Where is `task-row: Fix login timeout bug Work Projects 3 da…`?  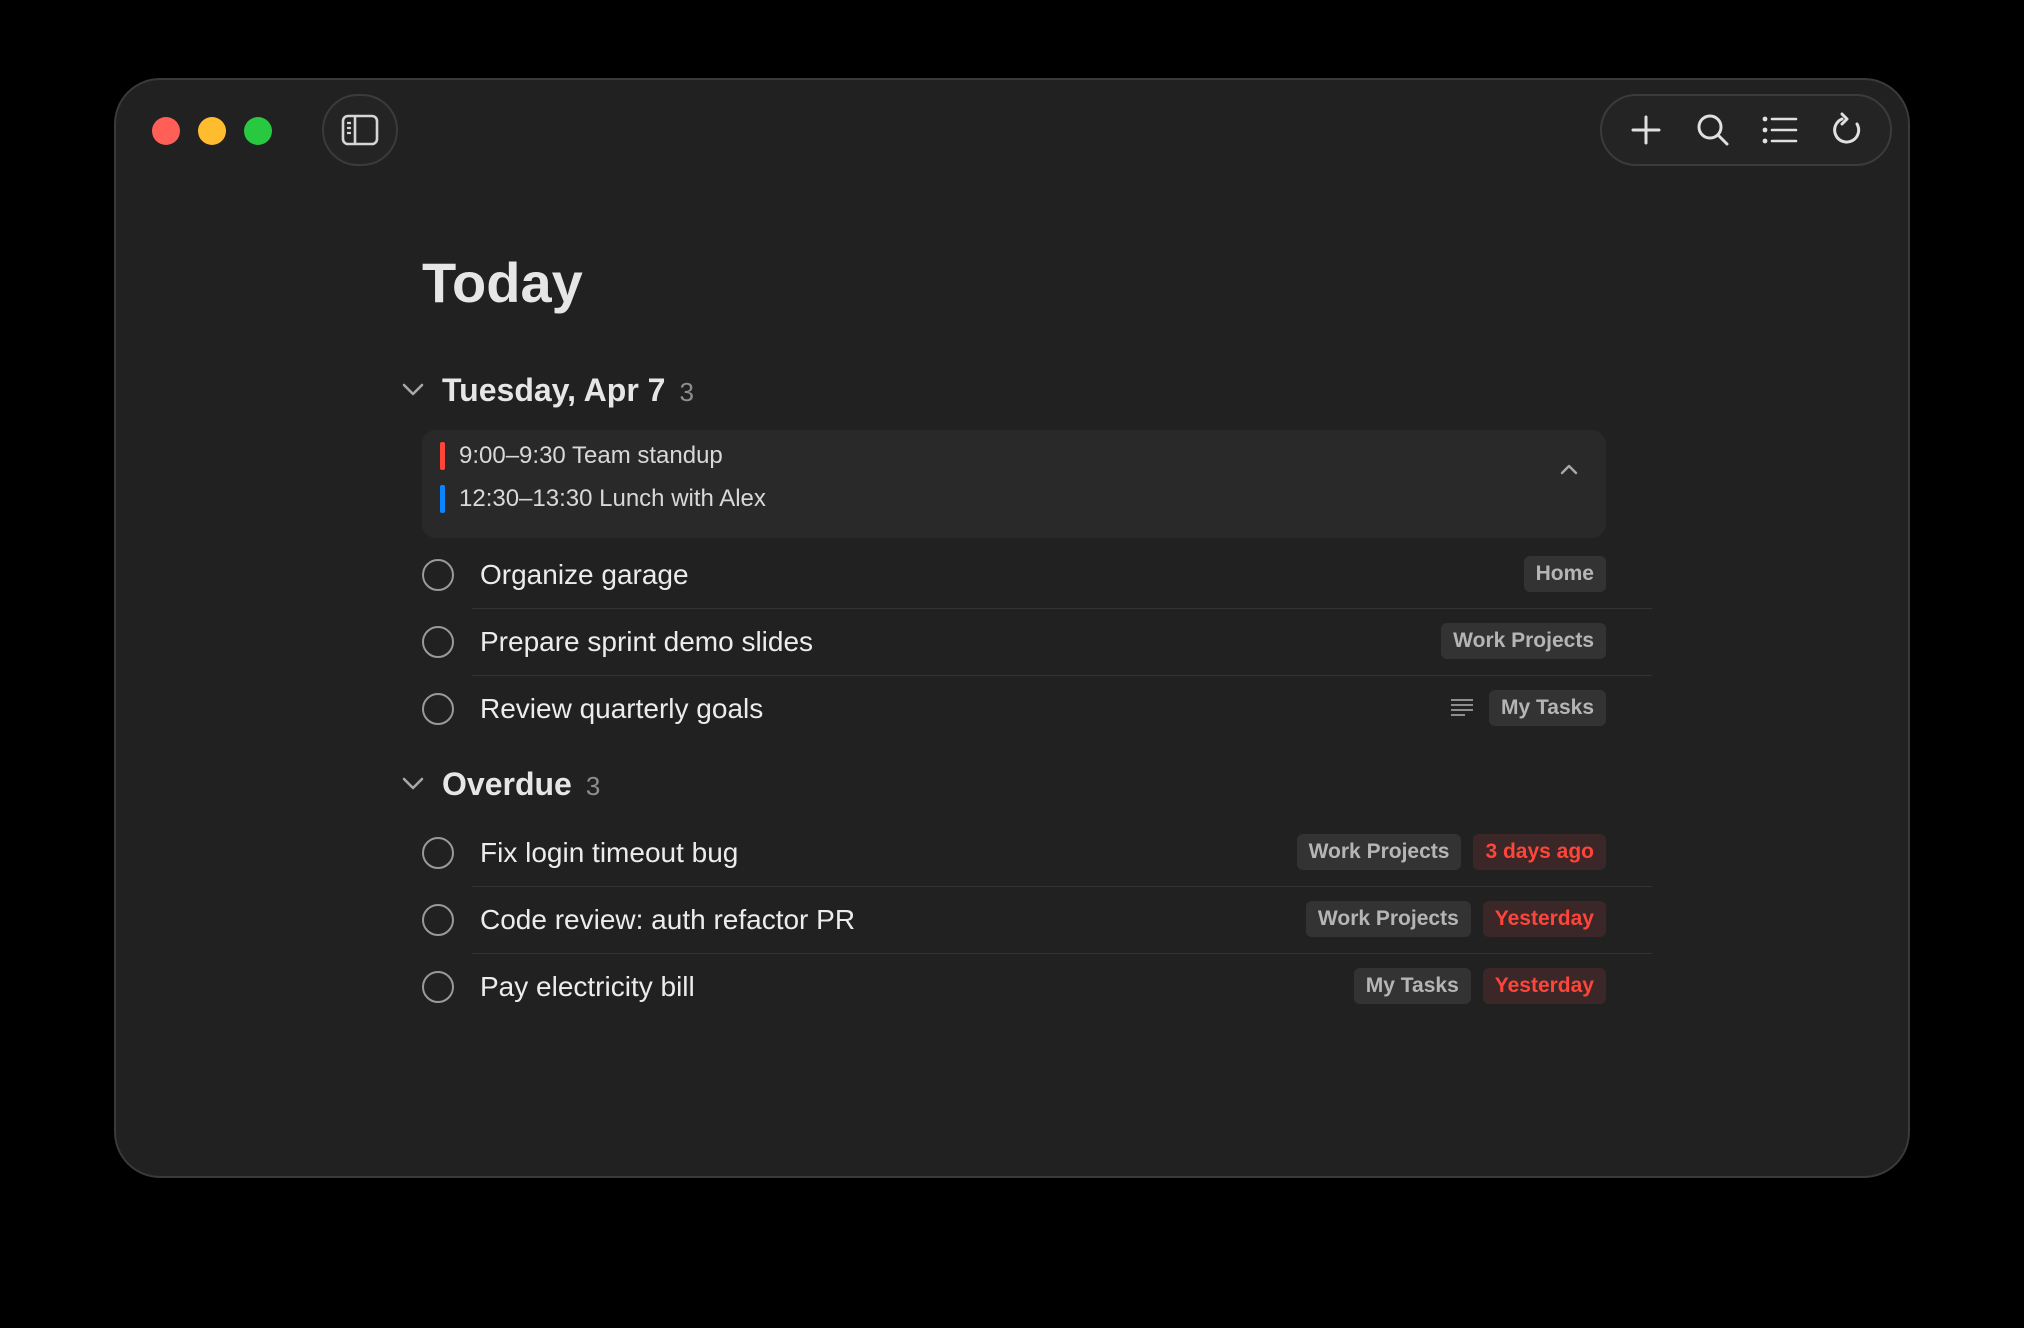
task-row: Fix login timeout bug Work Projects 3 da… is located at coordinates (1037, 853).